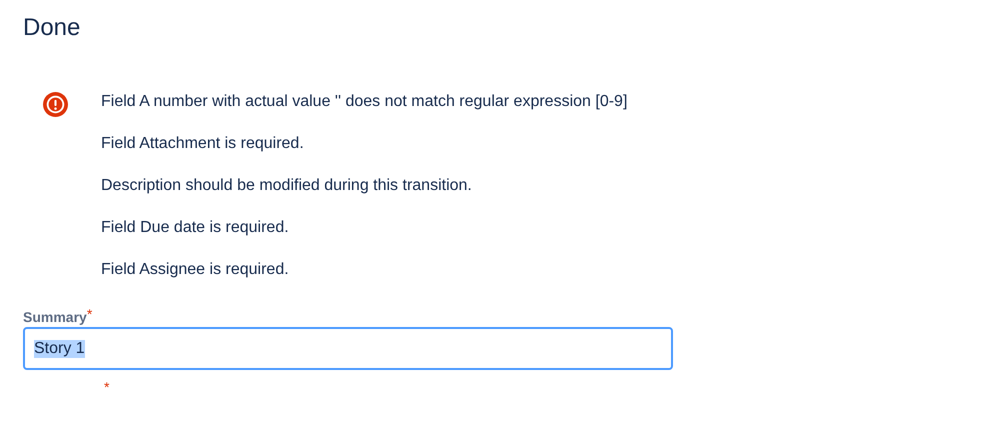  Describe the element at coordinates (55, 104) in the screenshot. I see `error-icon` at that location.